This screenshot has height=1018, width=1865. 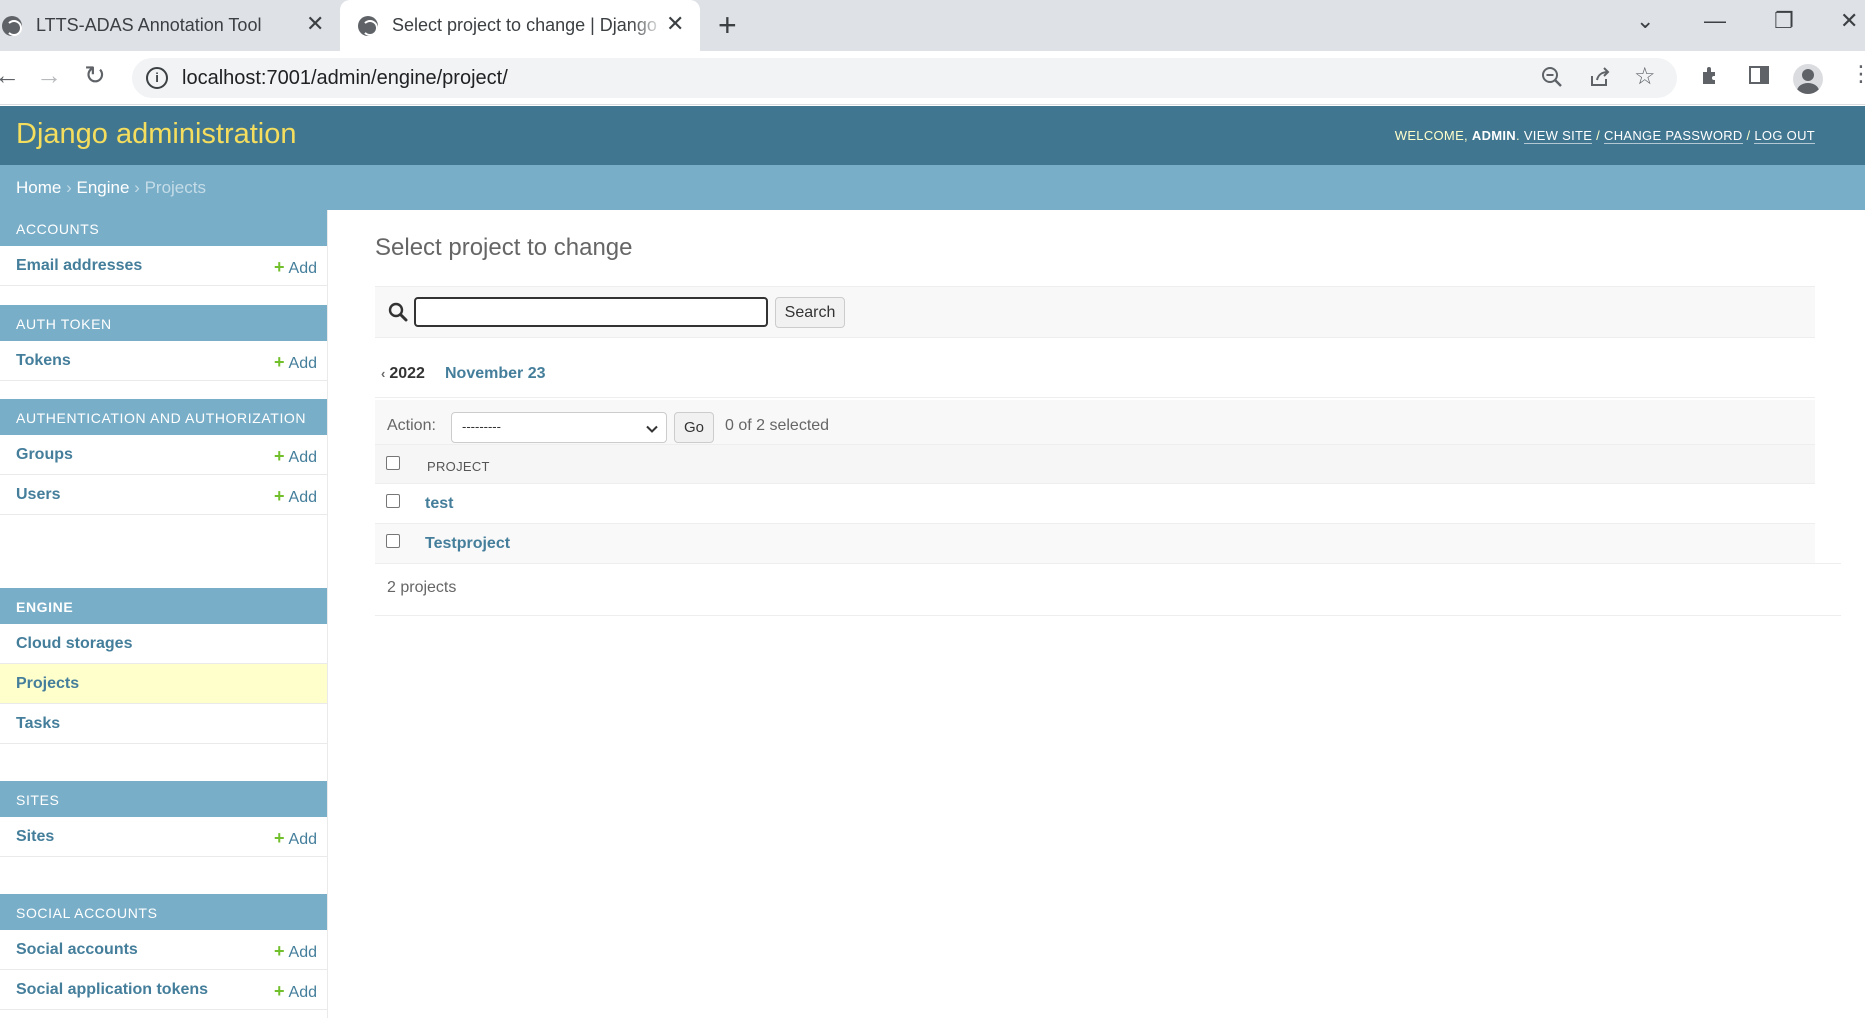 What do you see at coordinates (1095, 378) in the screenshot?
I see `date-hierarchy: ‹ 2022 November 23` at bounding box center [1095, 378].